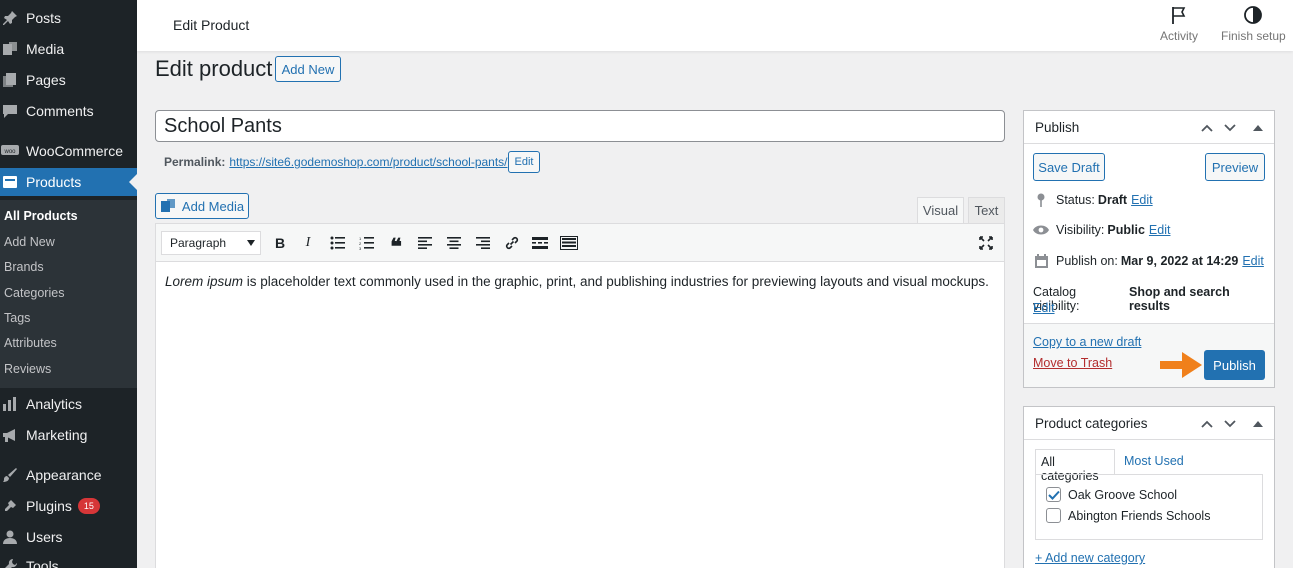 The height and width of the screenshot is (568, 1293). Describe the element at coordinates (1087, 261) in the screenshot. I see `publish-on-label: Publish on:` at that location.